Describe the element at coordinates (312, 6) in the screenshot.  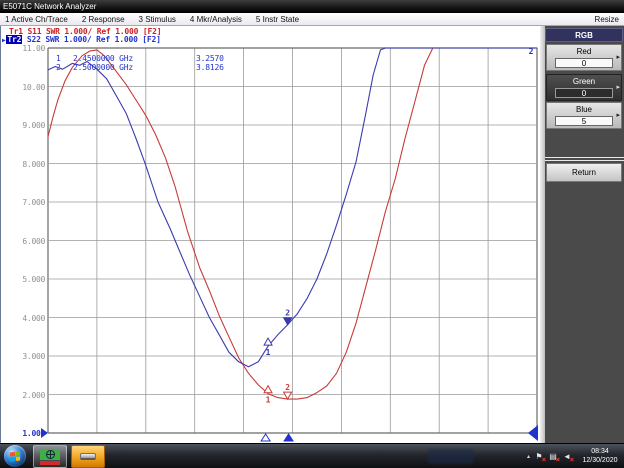
I see `titlebar: E5071C Network Analyzer` at that location.